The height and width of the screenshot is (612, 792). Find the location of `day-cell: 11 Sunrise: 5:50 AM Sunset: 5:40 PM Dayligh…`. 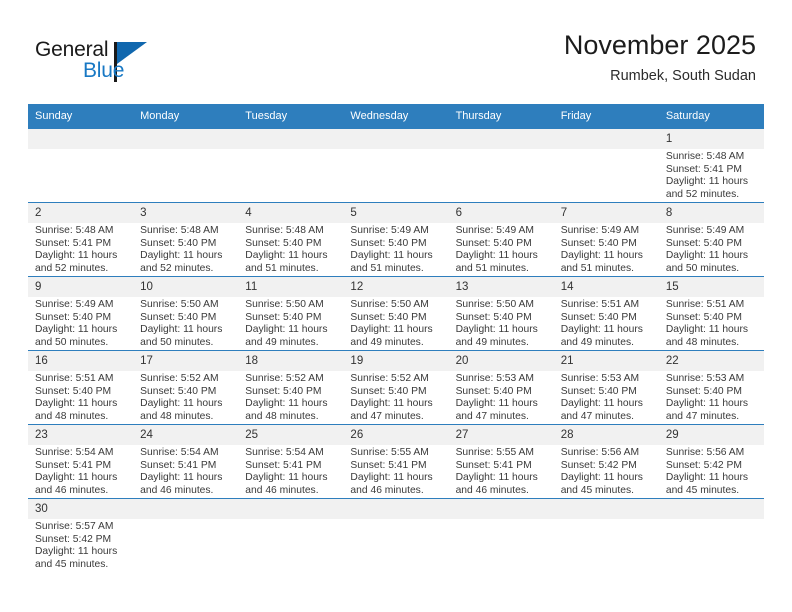

day-cell: 11 Sunrise: 5:50 AM Sunset: 5:40 PM Dayligh… is located at coordinates (291, 313).